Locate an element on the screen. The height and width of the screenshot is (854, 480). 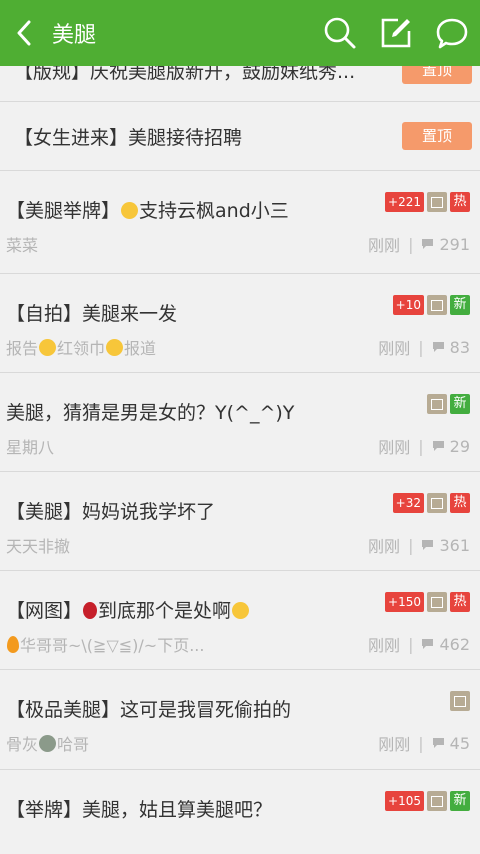
post-meta: 刚刚 | 29 is located at coordinates (424, 446).